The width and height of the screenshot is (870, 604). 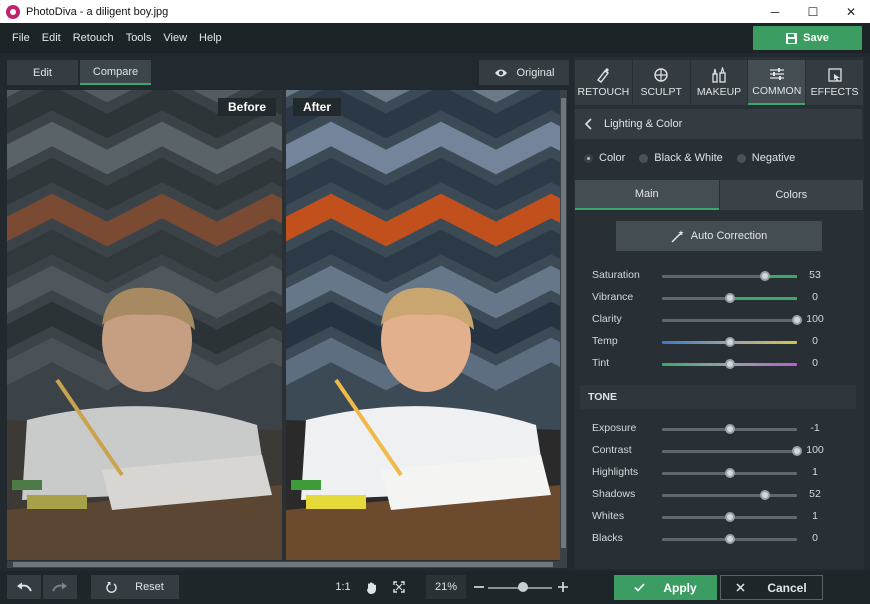 I want to click on radio-black-white-label: Black & White, so click(x=688, y=158).